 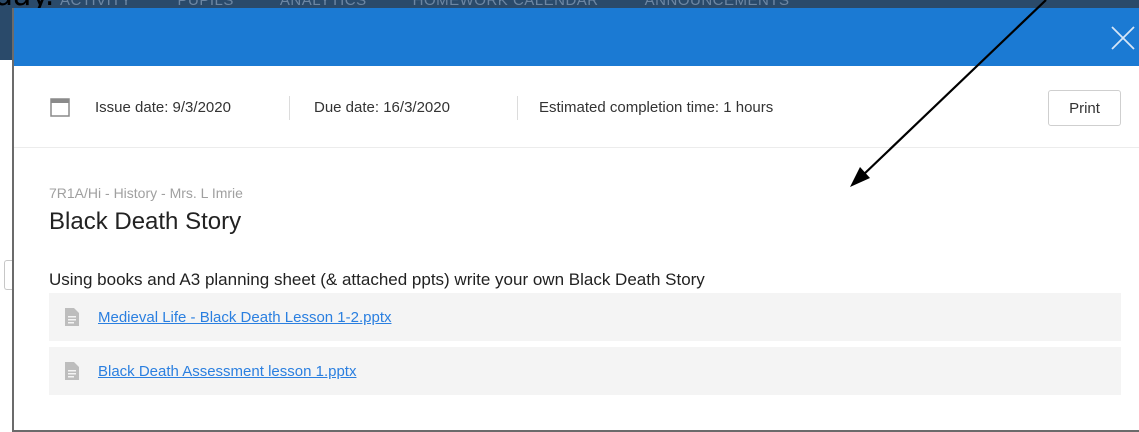 What do you see at coordinates (576, 37) in the screenshot?
I see `modal-header` at bounding box center [576, 37].